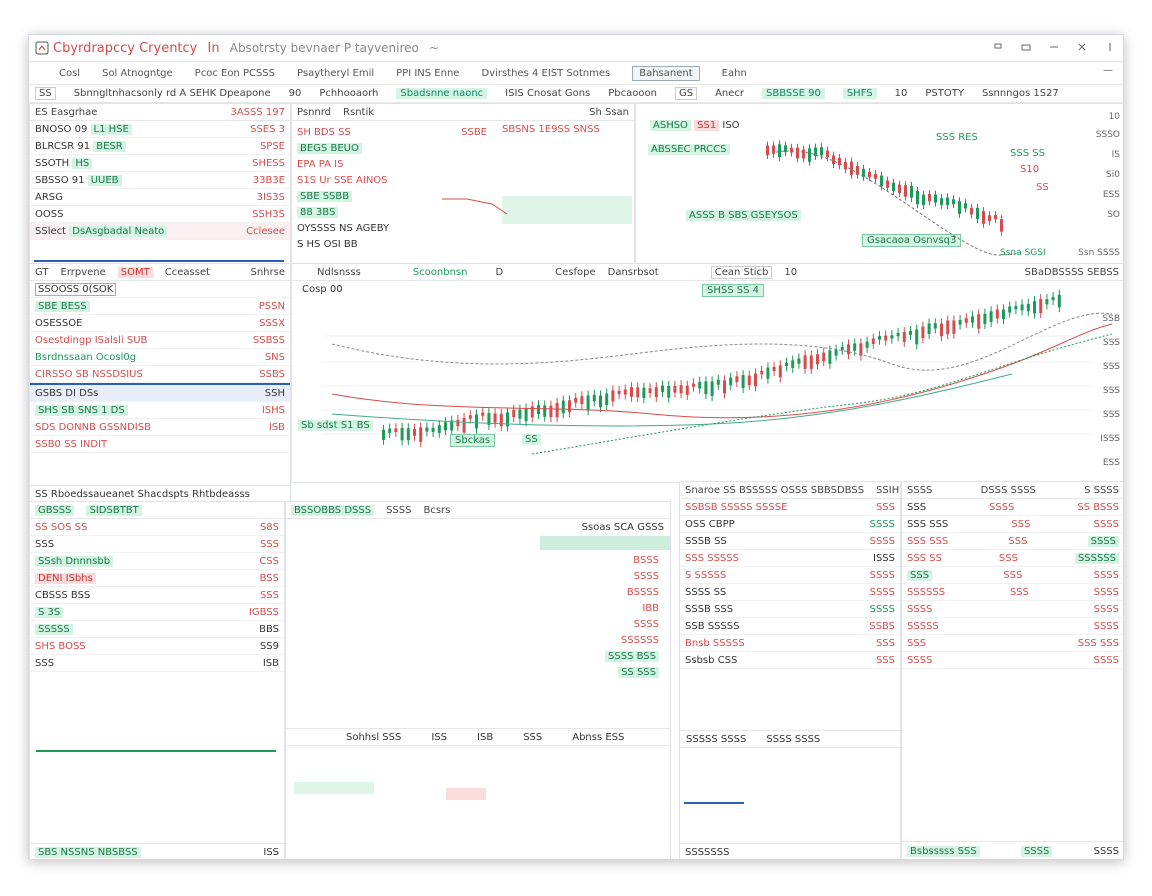 The height and width of the screenshot is (896, 1152). Describe the element at coordinates (716, 739) in the screenshot. I see `lower-right-a-sub: SSSSS SSSS` at that location.